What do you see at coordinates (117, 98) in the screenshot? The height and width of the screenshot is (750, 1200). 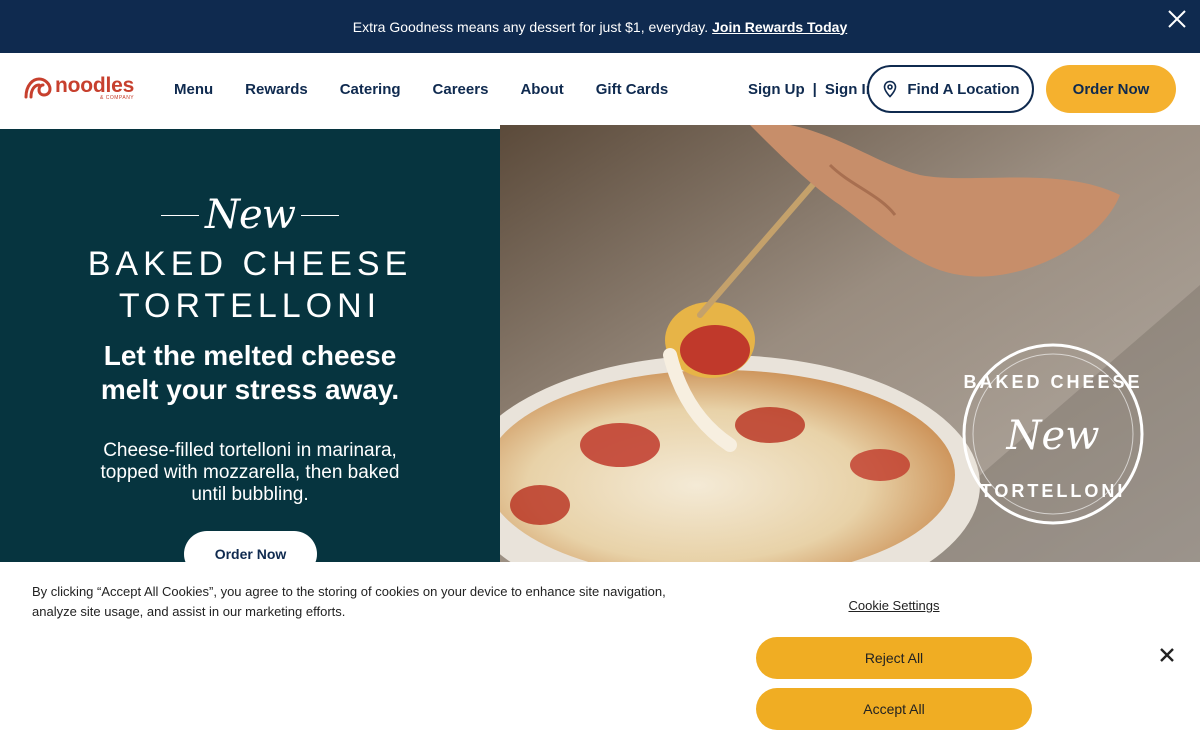 I see `brand-subtitle: & COMPANY` at bounding box center [117, 98].